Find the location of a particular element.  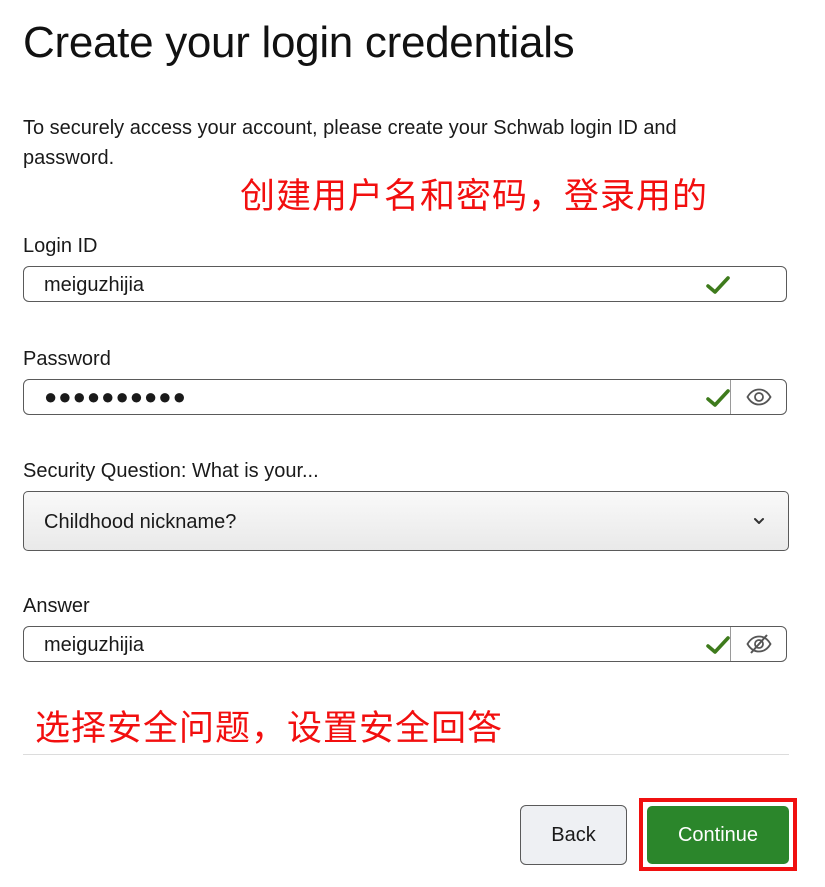

chevron-down-icon is located at coordinates (759, 521).